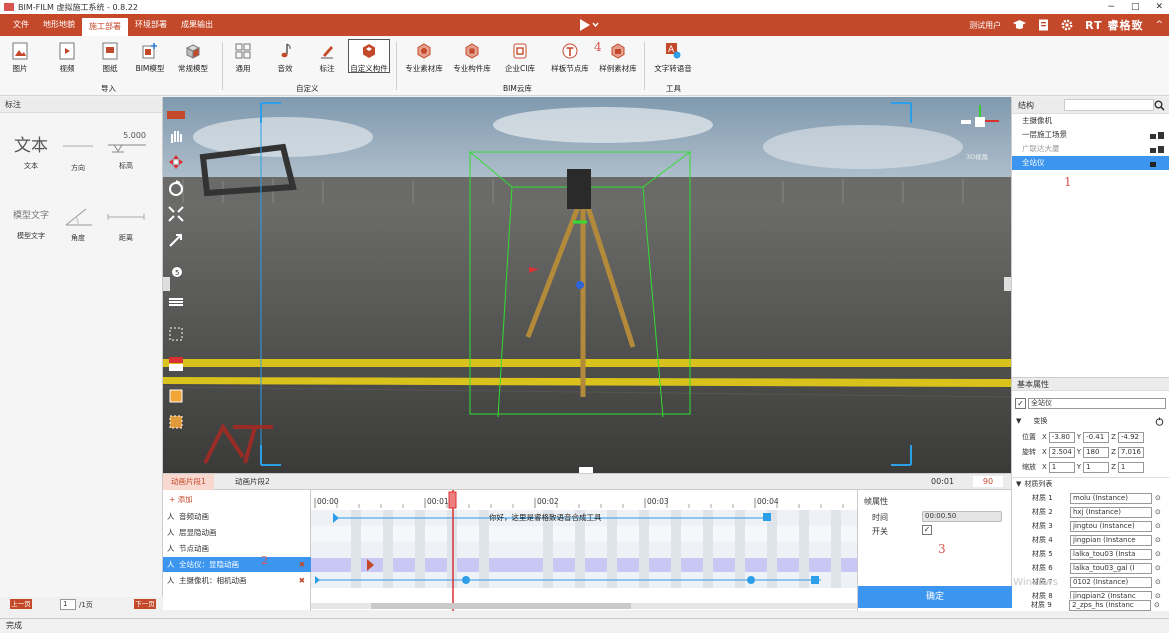 The width and height of the screenshot is (1169, 633). I want to click on material-field: hxj (Instance), so click(1111, 512).